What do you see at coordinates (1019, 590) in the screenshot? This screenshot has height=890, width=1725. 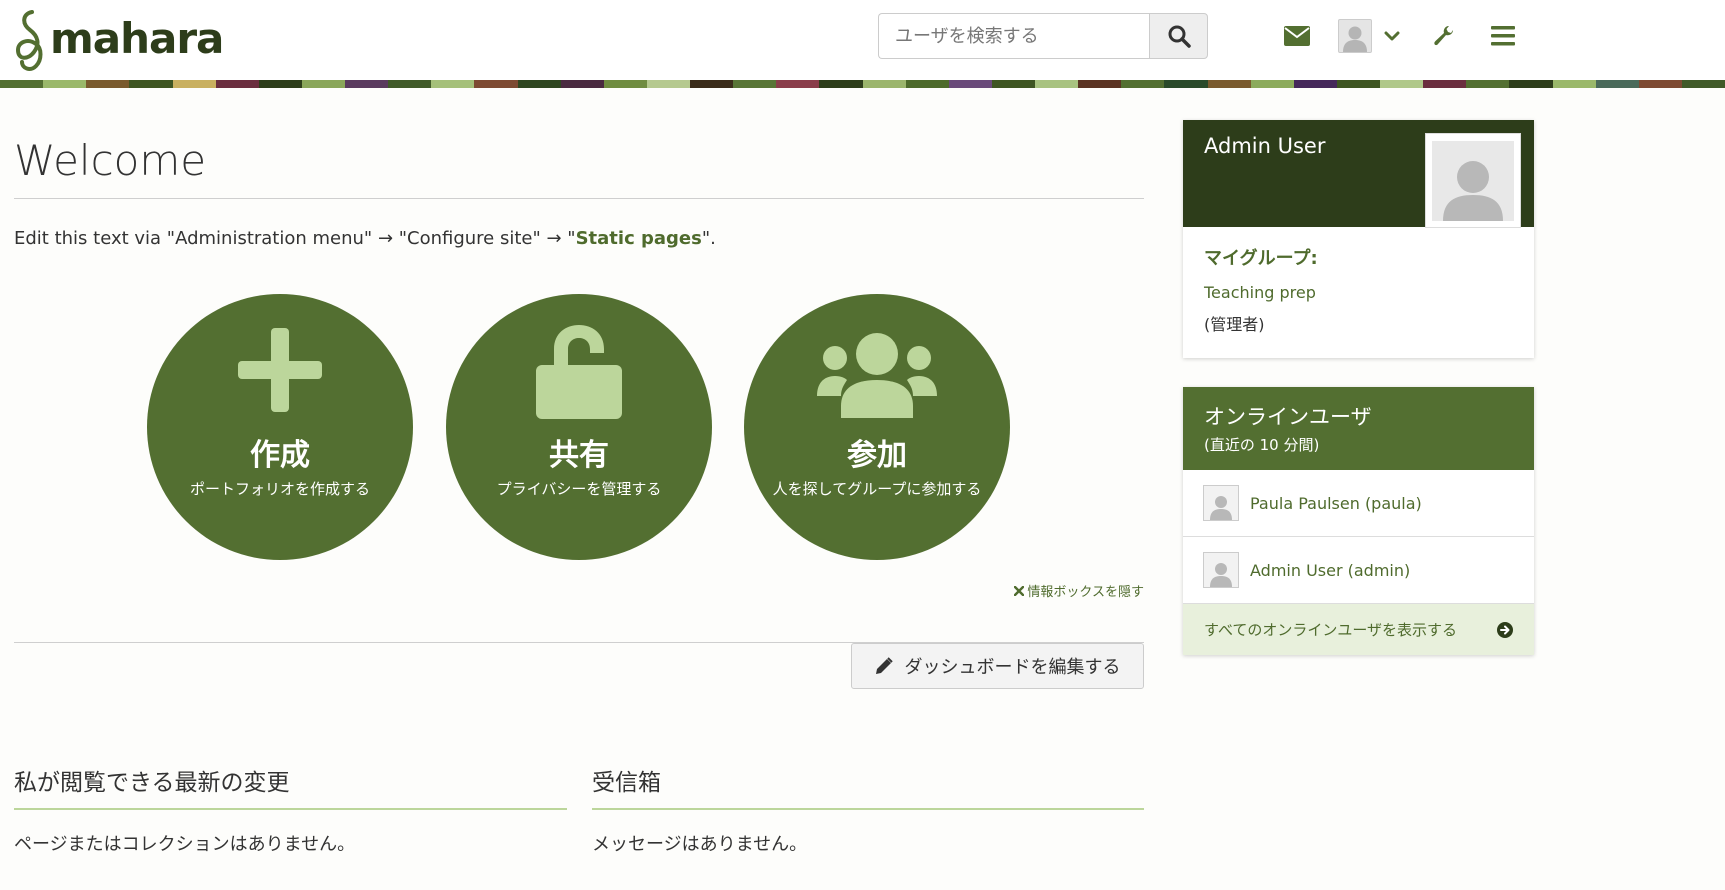 I see `close-icon` at bounding box center [1019, 590].